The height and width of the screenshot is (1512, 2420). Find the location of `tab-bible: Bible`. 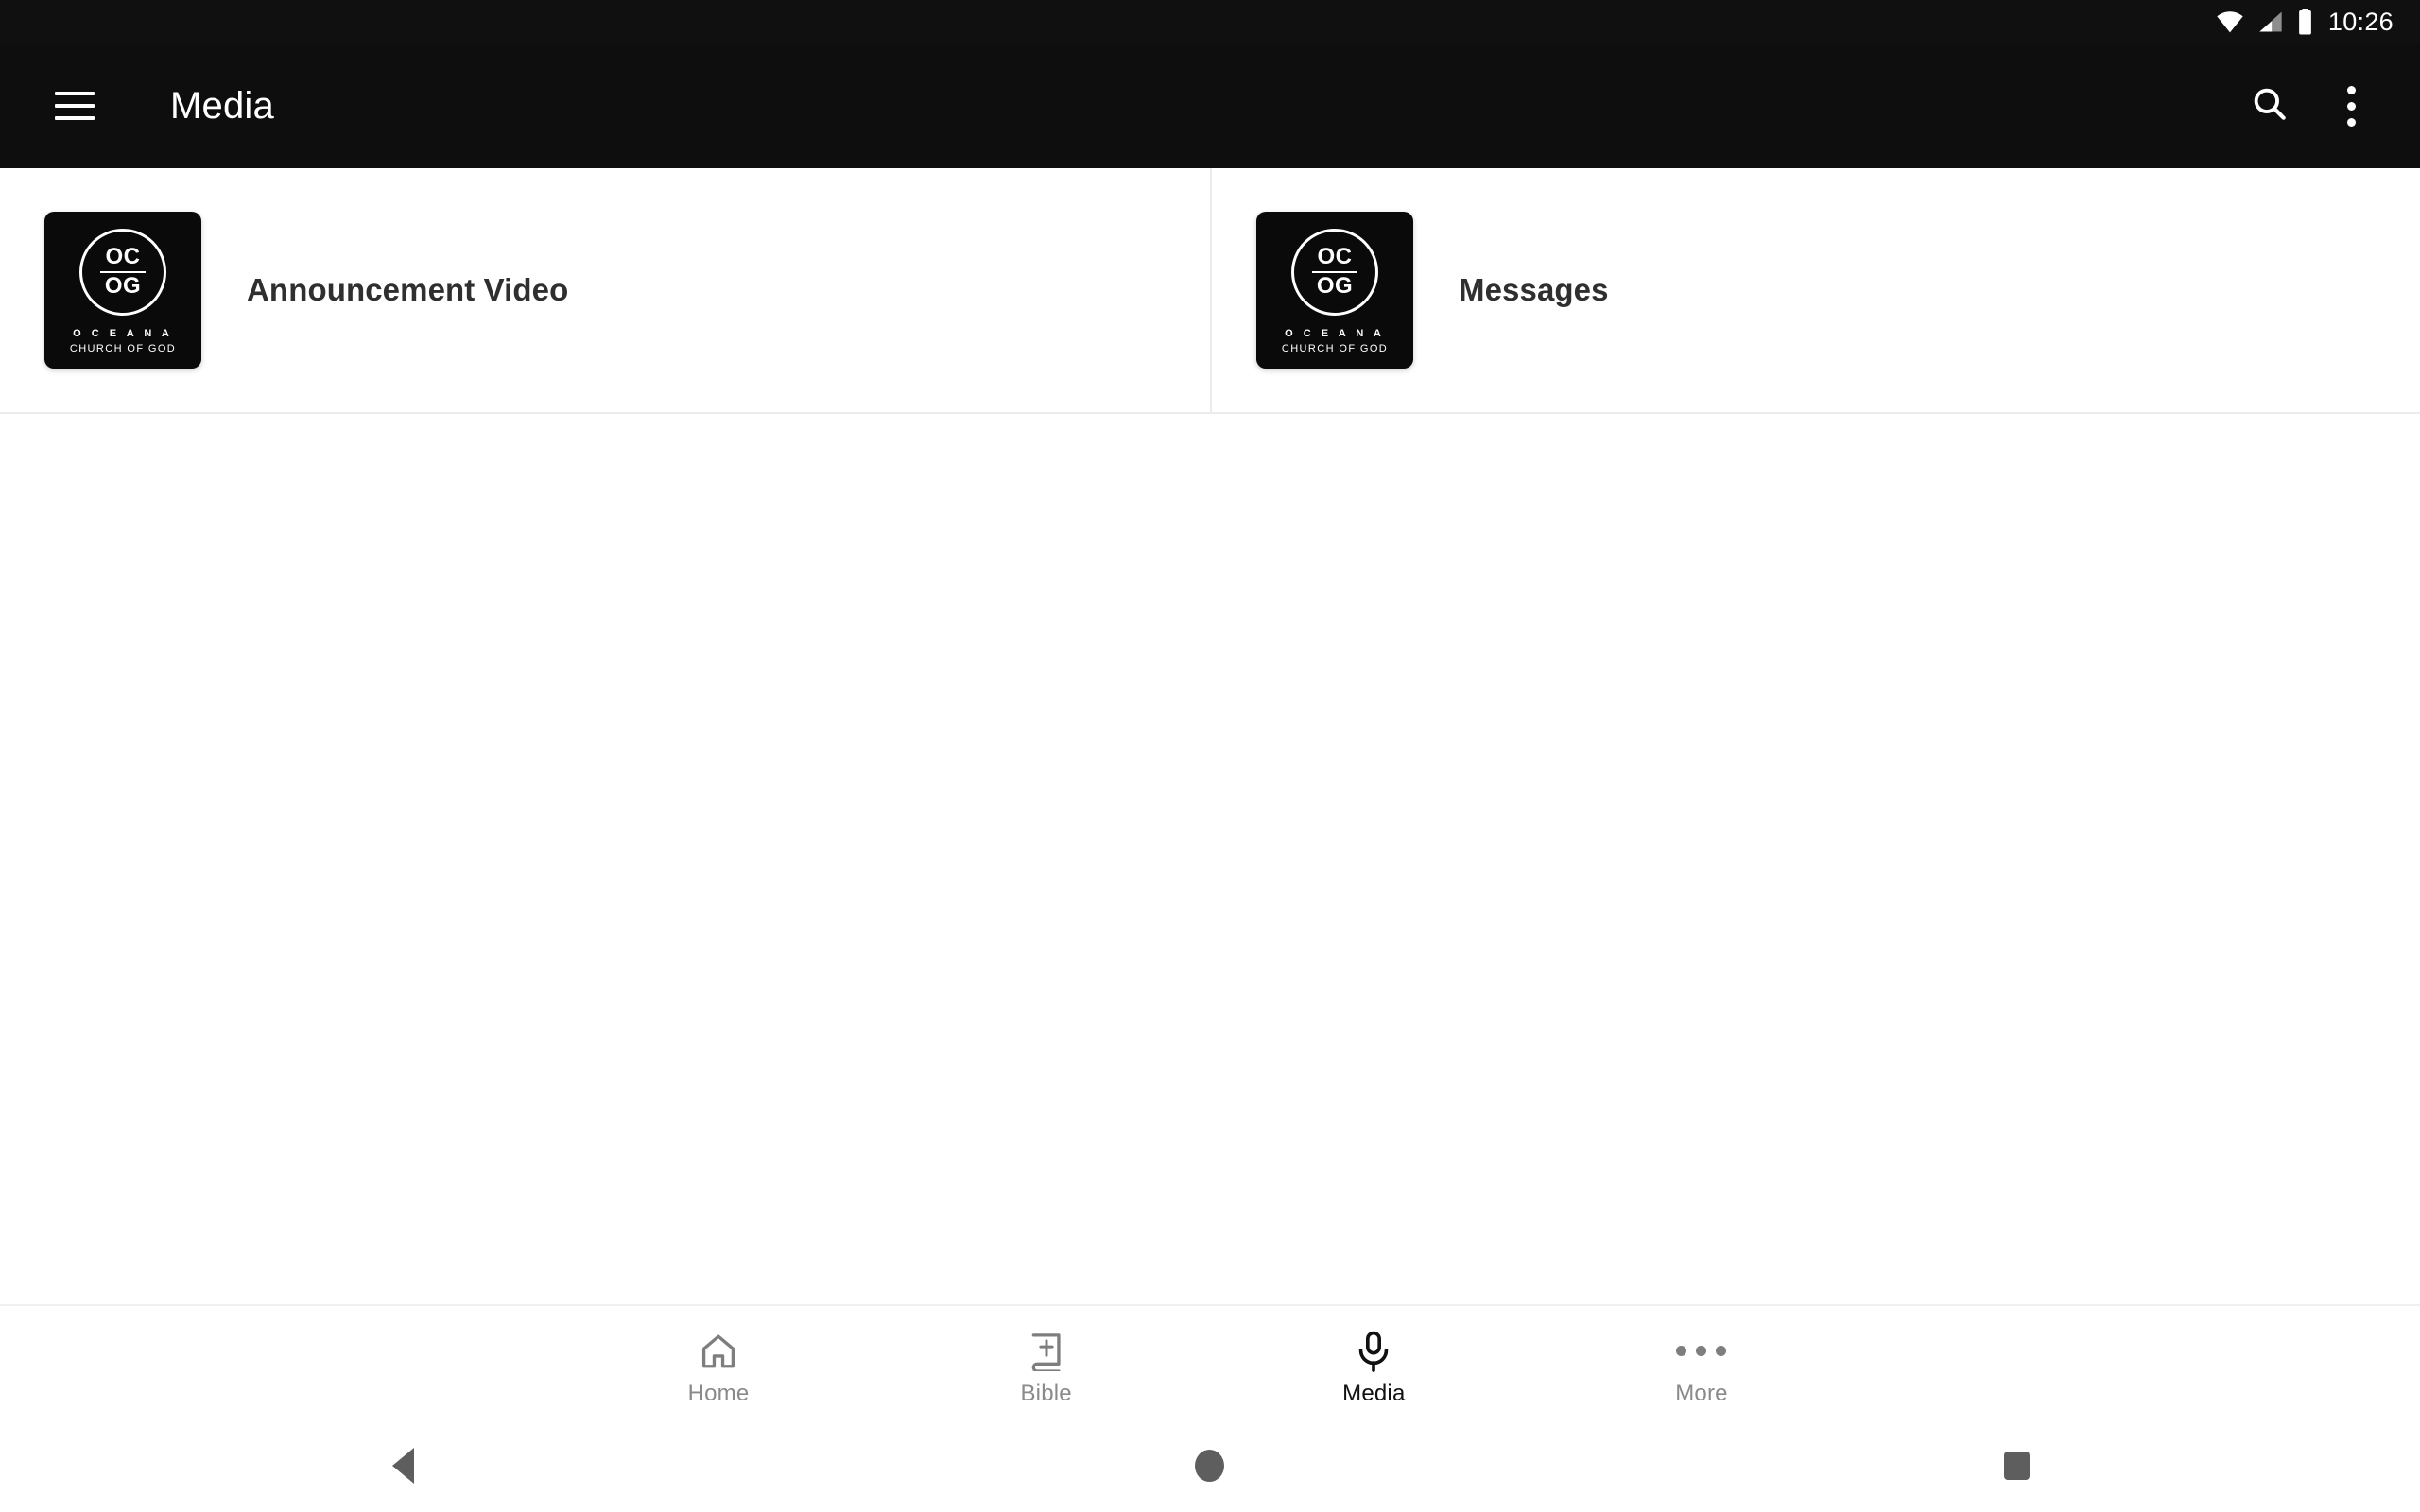

tab-bible: Bible is located at coordinates (1046, 1368).